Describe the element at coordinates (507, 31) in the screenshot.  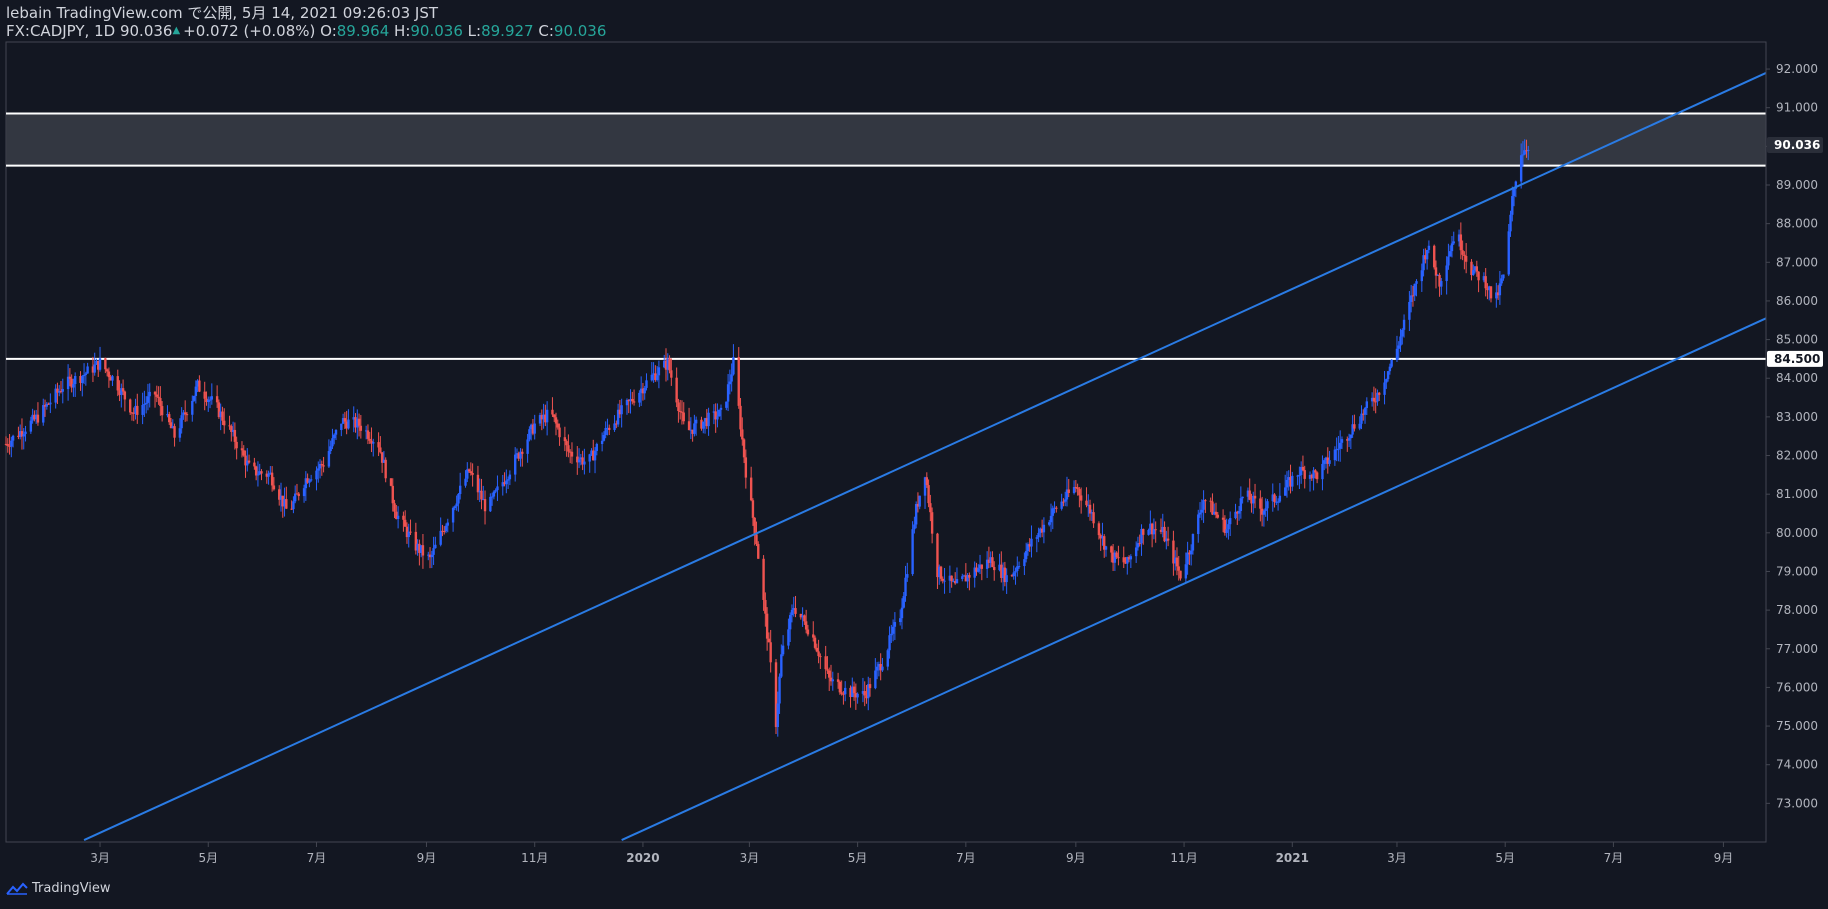
I see `low-value: 89.927` at that location.